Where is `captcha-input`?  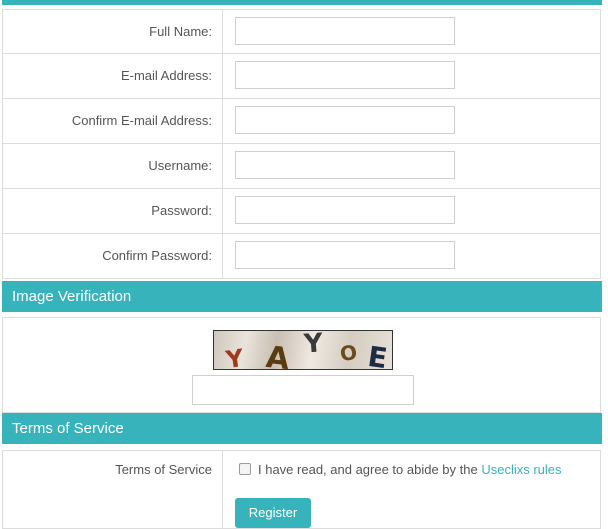 captcha-input is located at coordinates (303, 390).